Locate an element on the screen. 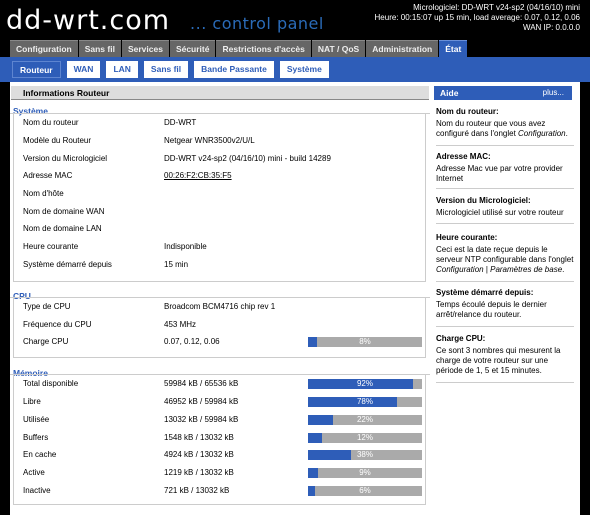 The height and width of the screenshot is (515, 590). tab-nat-qos: NAT / QoS is located at coordinates (338, 48).